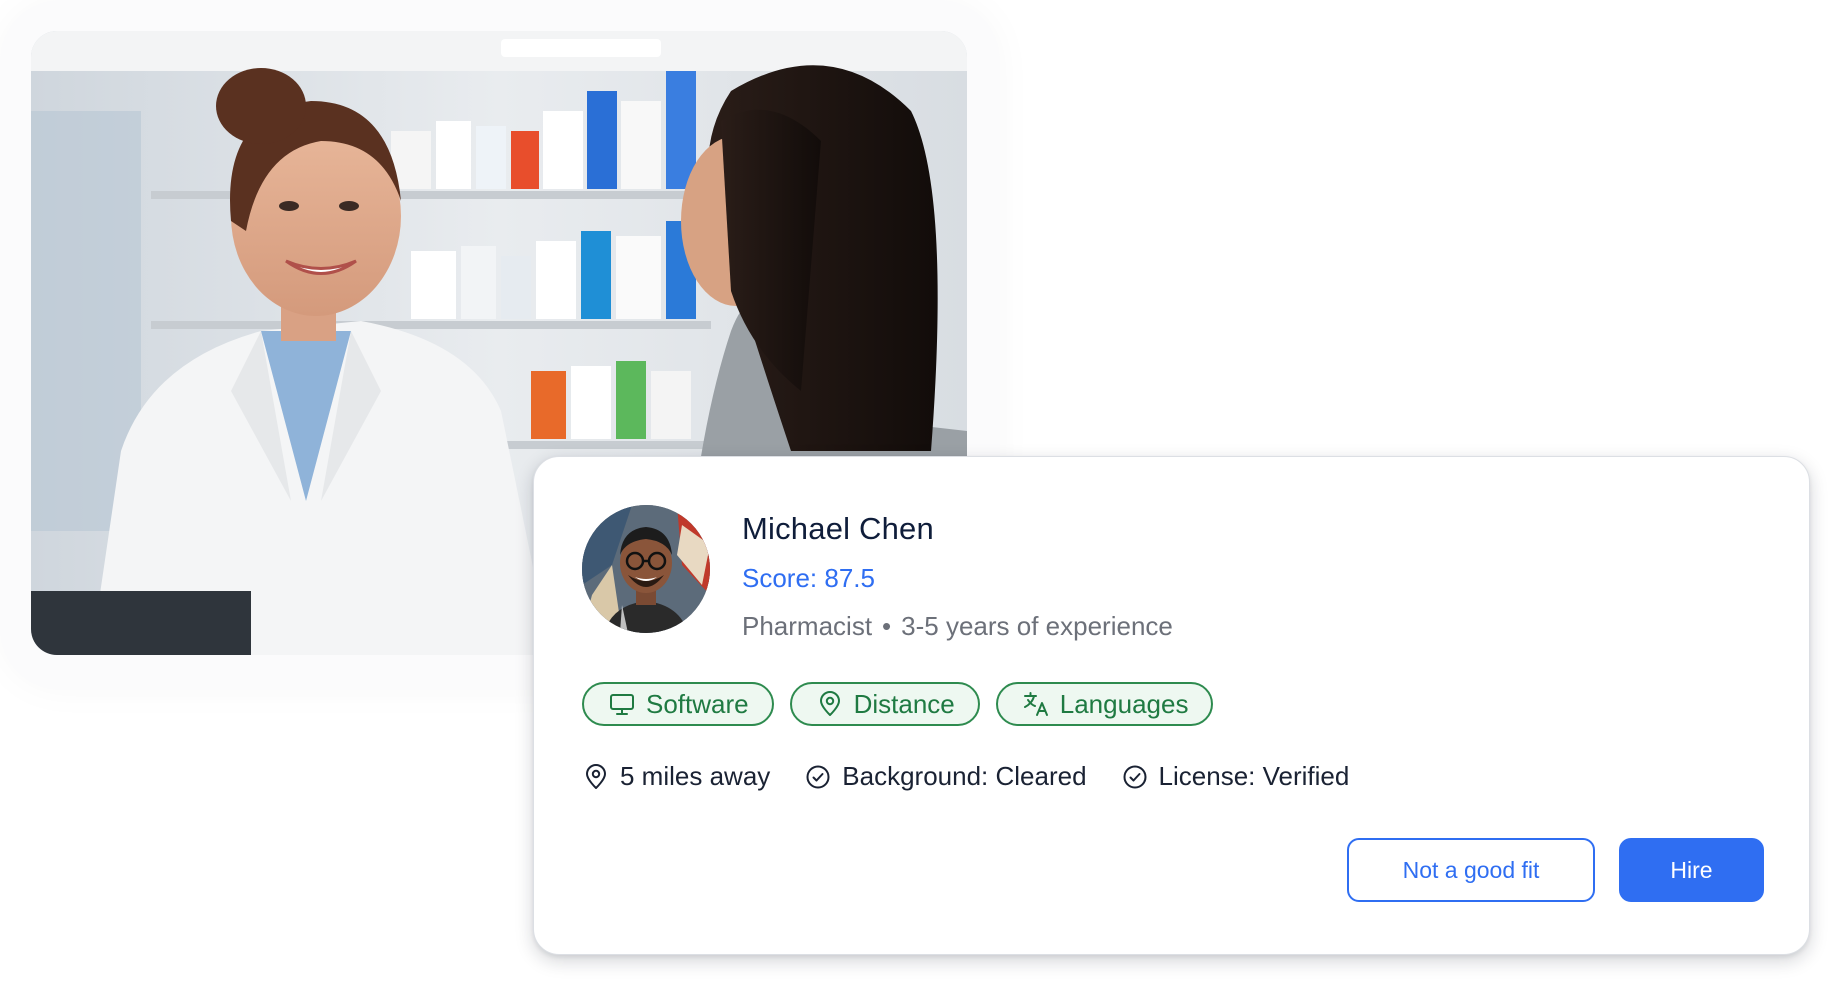 The image size is (1836, 1000). I want to click on tag-distance: Distance, so click(884, 704).